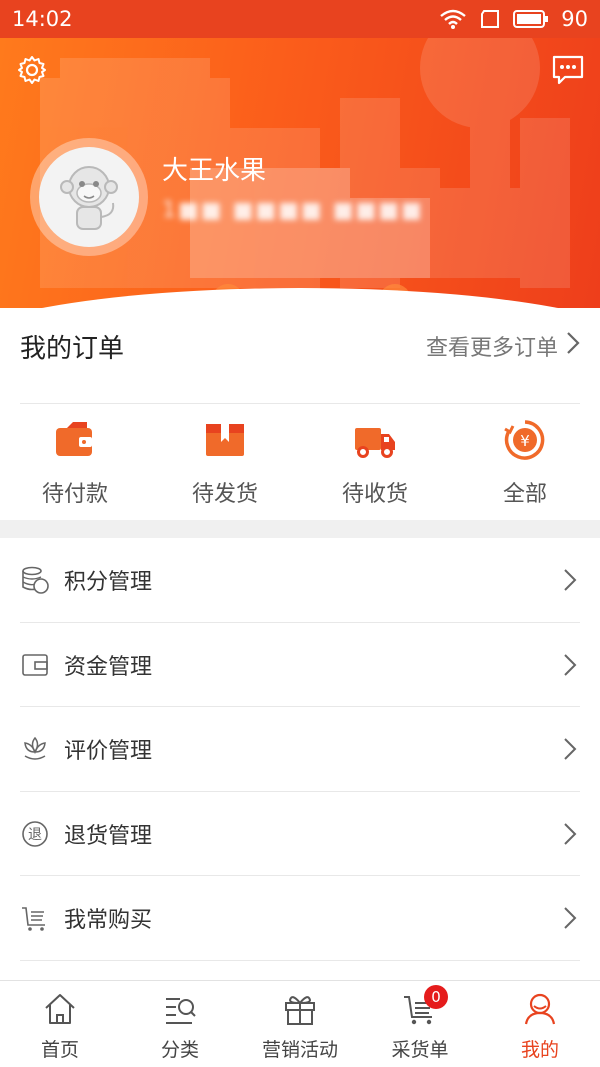 Image resolution: width=600 pixels, height=1067 pixels. I want to click on avatar-ring, so click(89, 197).